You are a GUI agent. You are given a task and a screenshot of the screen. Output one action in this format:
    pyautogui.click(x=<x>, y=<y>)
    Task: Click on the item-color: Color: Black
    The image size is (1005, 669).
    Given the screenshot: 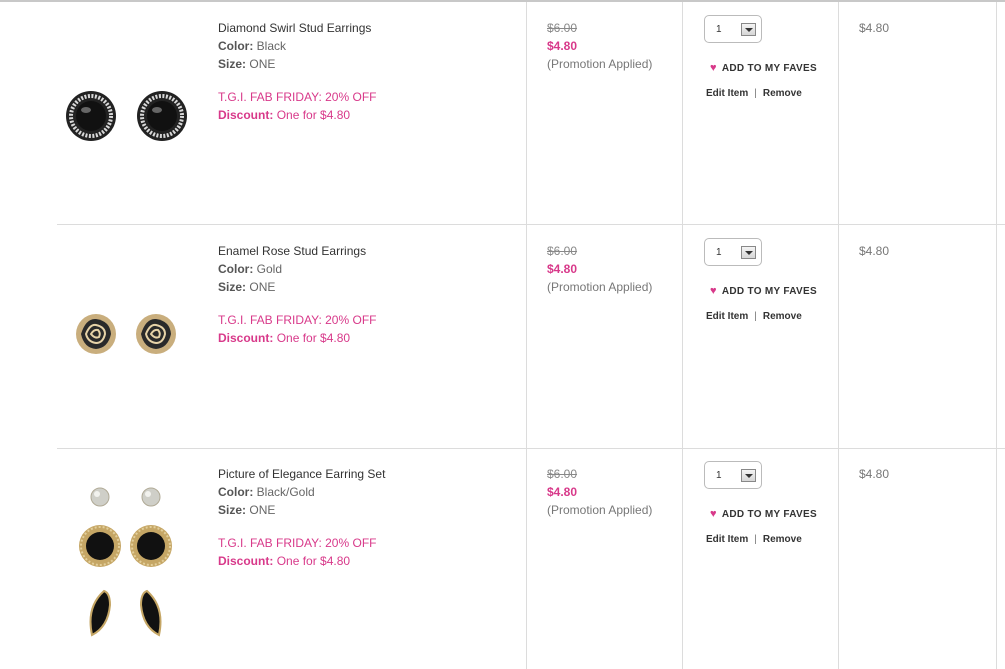 What is the action you would take?
    pyautogui.click(x=252, y=46)
    